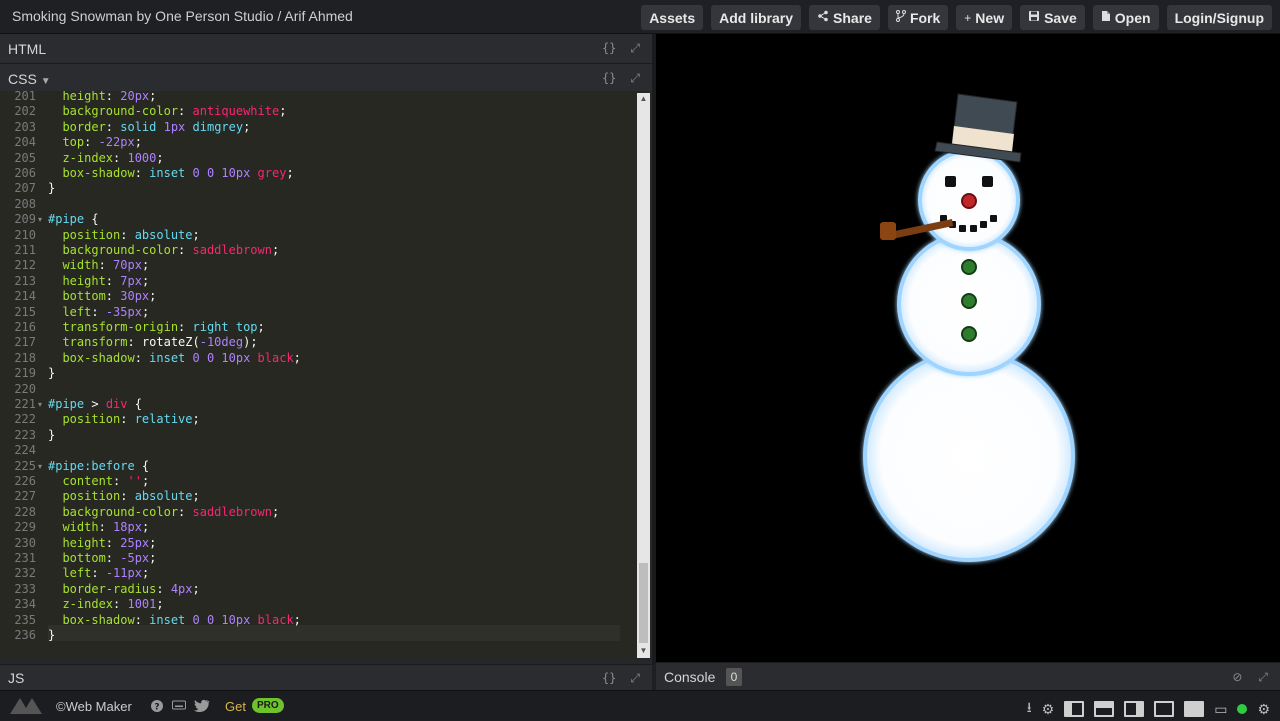  What do you see at coordinates (46, 81) in the screenshot?
I see `chevron-down-icon: ▼` at bounding box center [46, 81].